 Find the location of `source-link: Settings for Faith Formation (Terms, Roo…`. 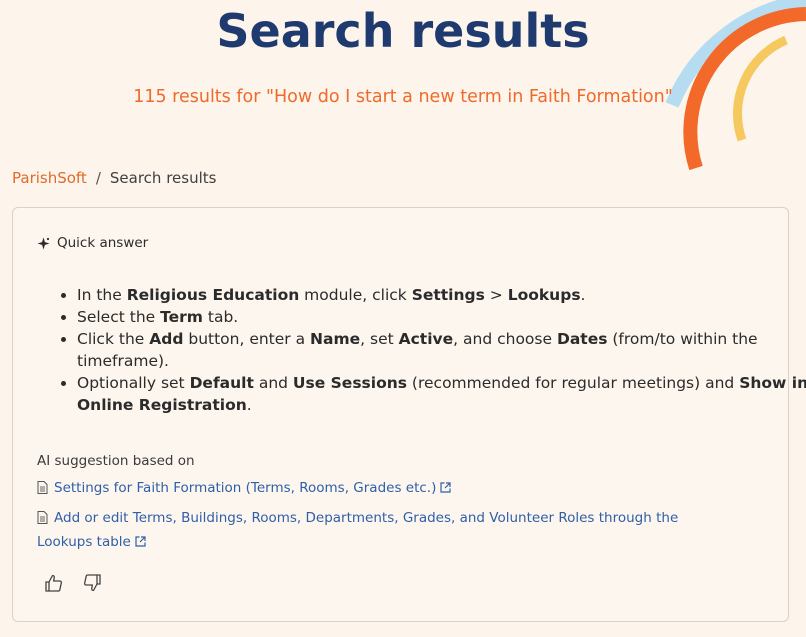

source-link: Settings for Faith Formation (Terms, Roo… is located at coordinates (245, 488).